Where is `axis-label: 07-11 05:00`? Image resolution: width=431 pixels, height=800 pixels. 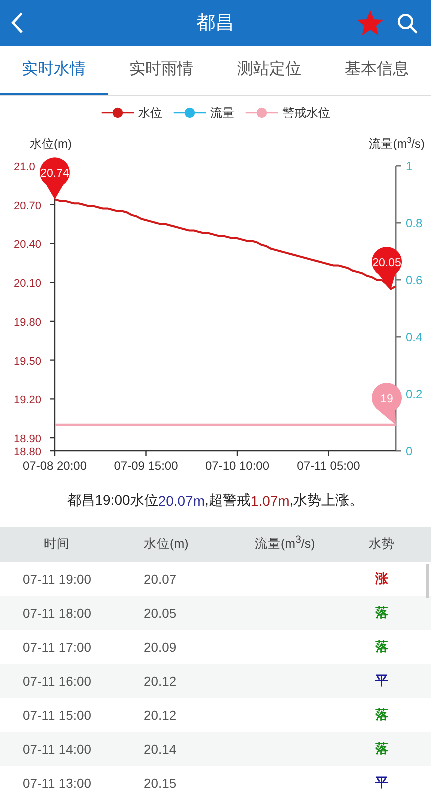 axis-label: 07-11 05:00 is located at coordinates (328, 466).